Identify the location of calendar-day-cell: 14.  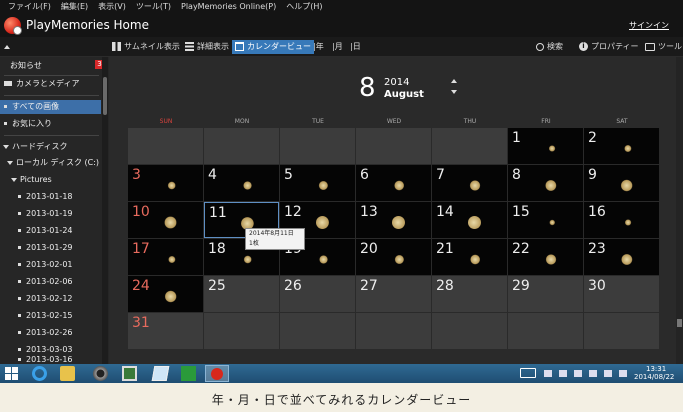
(469, 220).